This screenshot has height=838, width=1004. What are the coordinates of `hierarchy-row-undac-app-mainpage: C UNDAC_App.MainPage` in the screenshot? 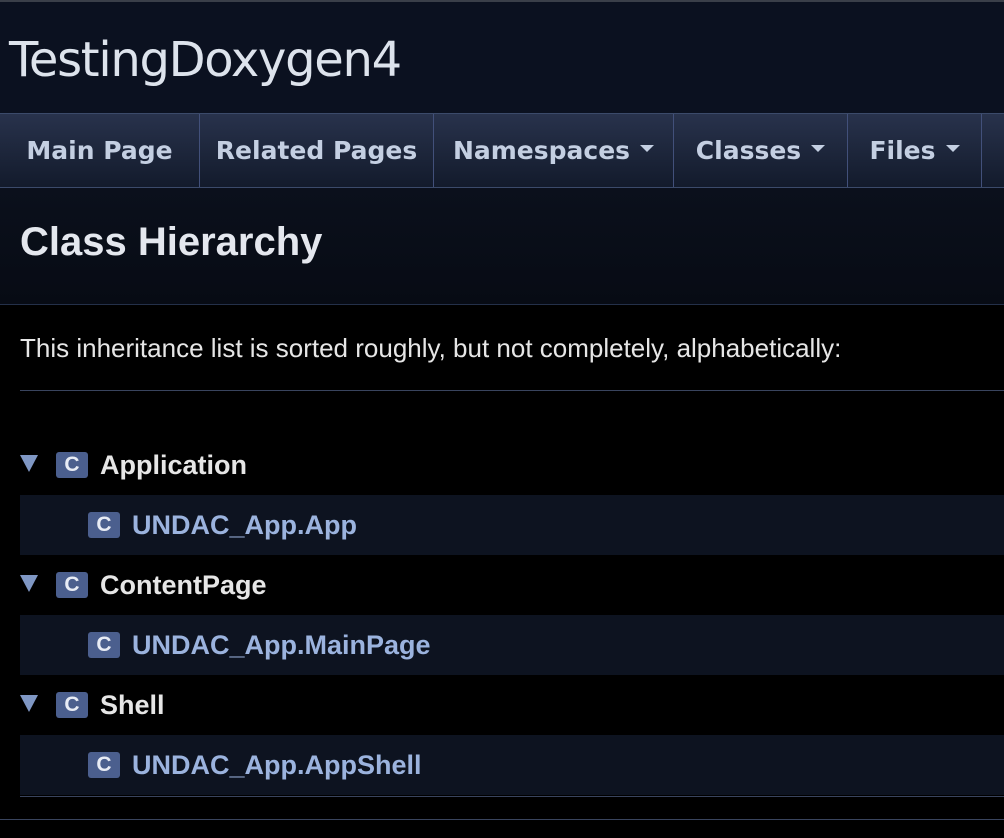 It's located at (512, 645).